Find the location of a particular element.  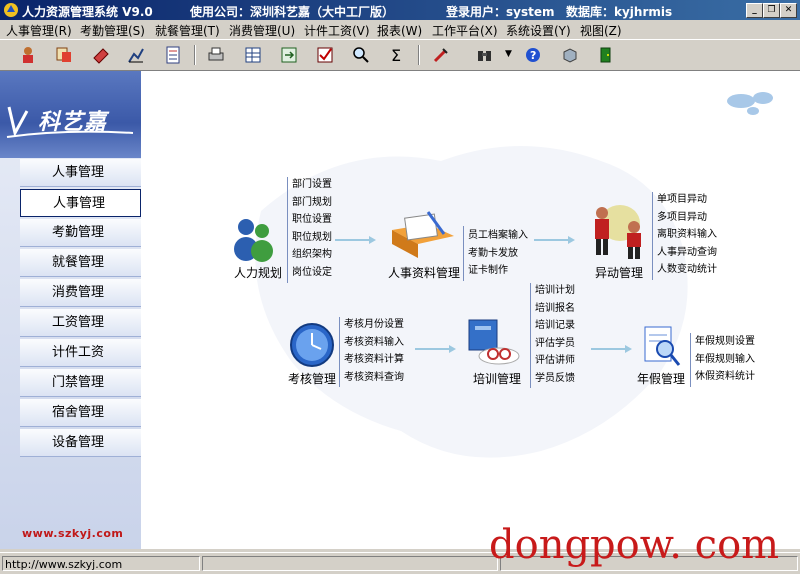

menu-link: 考勤卡发放 is located at coordinates (498, 254).